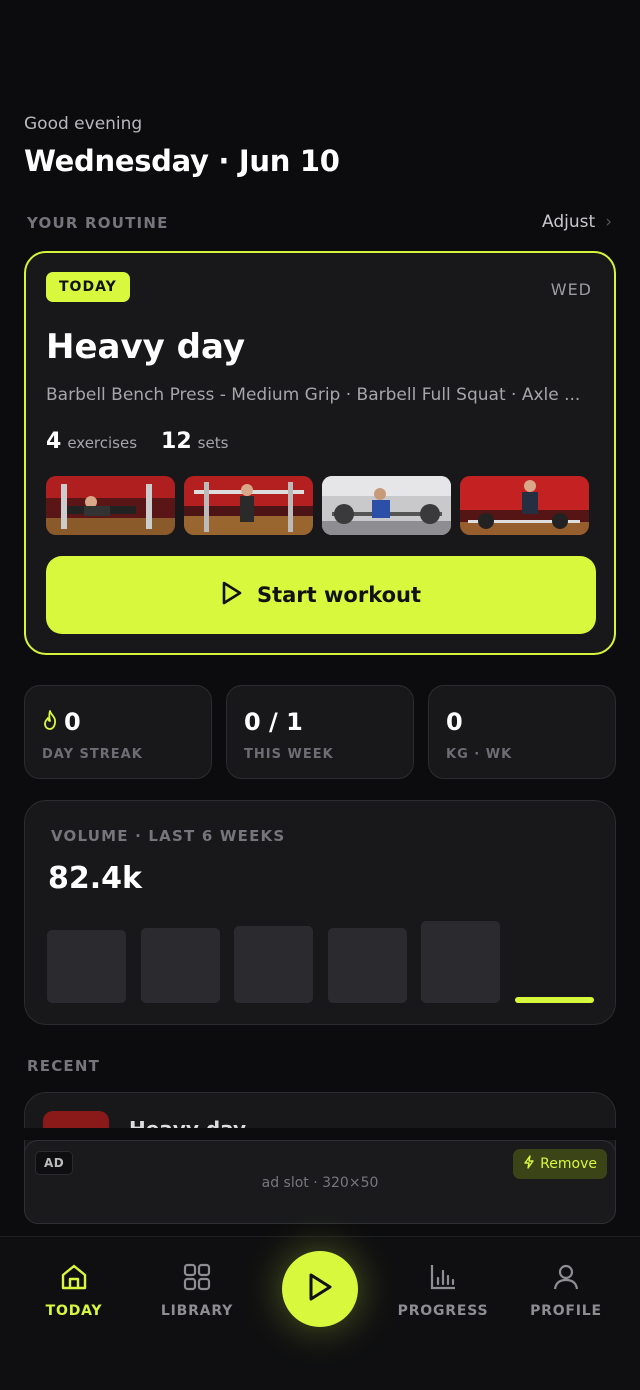 This screenshot has width=640, height=1390. Describe the element at coordinates (568, 1164) in the screenshot. I see `remove-ads-label: Remove` at that location.